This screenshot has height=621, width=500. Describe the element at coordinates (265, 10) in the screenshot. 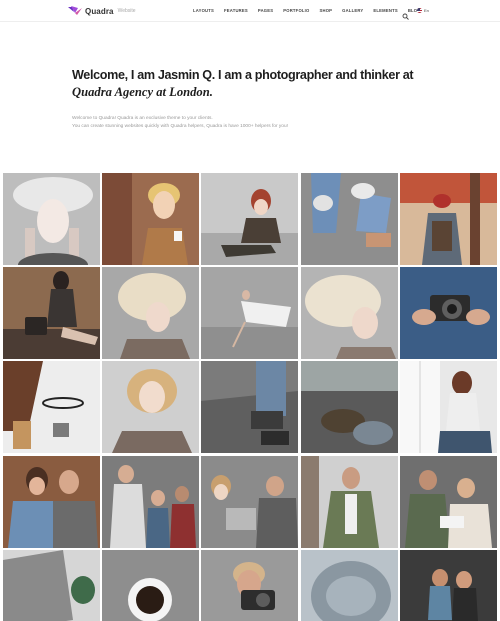

I see `nav-item-pages: PAGES` at that location.